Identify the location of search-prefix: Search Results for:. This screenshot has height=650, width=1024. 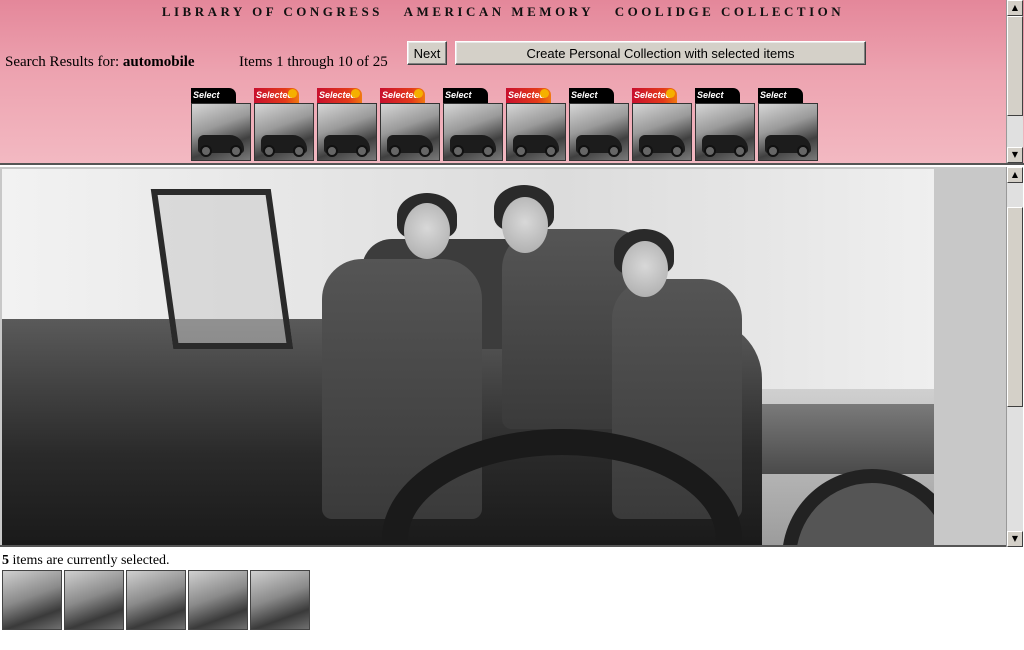
(62, 62).